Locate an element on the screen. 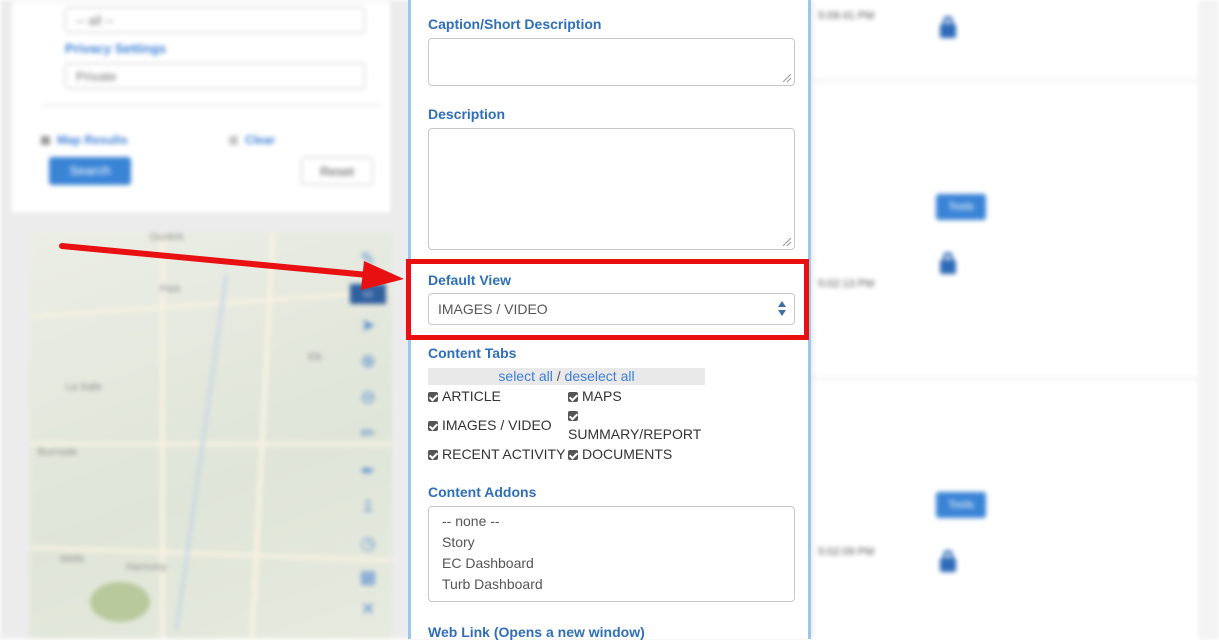 Image resolution: width=1219 pixels, height=640 pixels. privacy-select: Private is located at coordinates (215, 76).